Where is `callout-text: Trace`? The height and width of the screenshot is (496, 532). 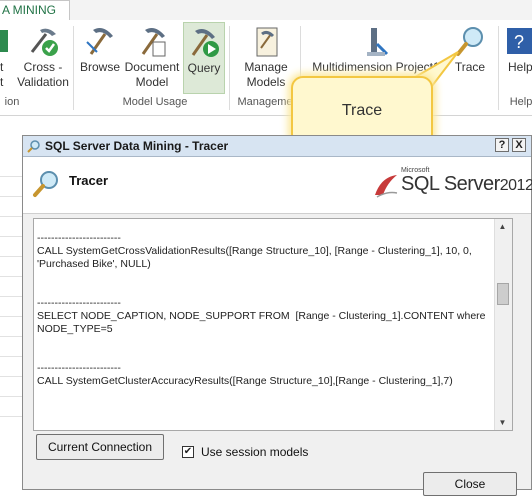 callout-text: Trace is located at coordinates (362, 110).